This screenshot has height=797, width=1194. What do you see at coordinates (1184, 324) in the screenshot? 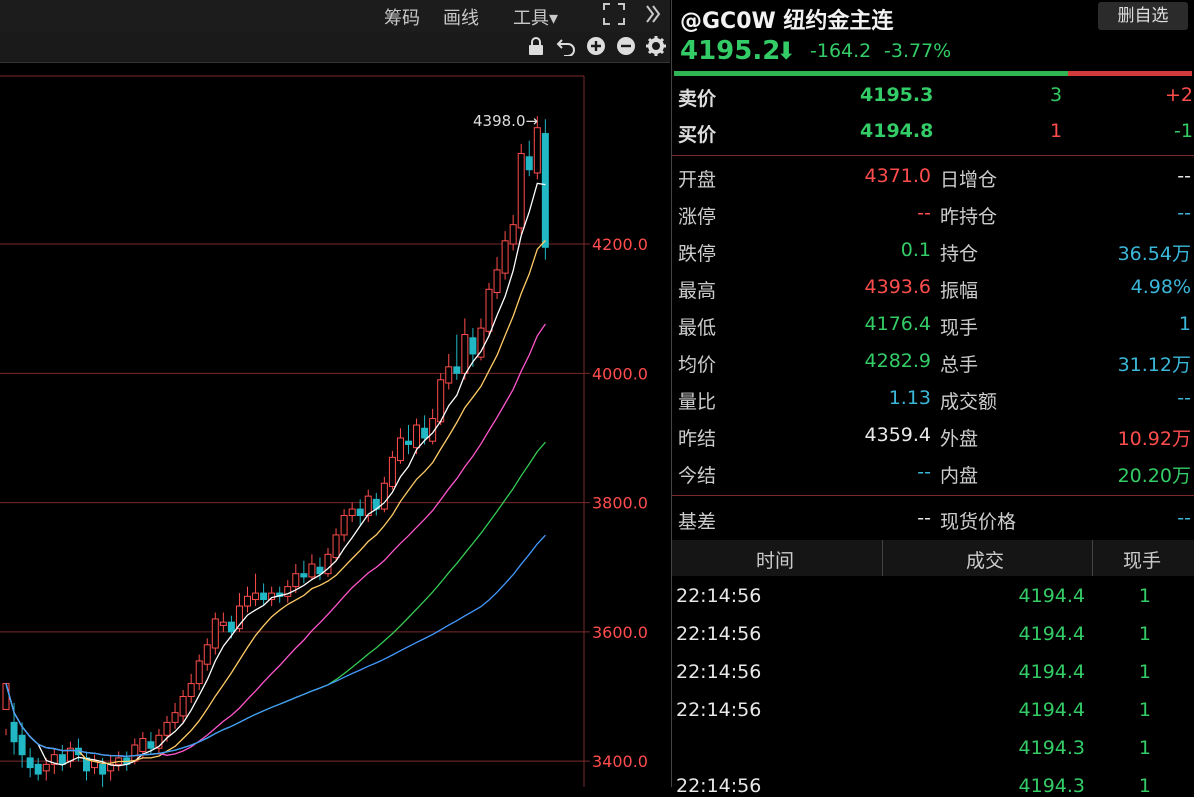
I see `stat-value: 1` at bounding box center [1184, 324].